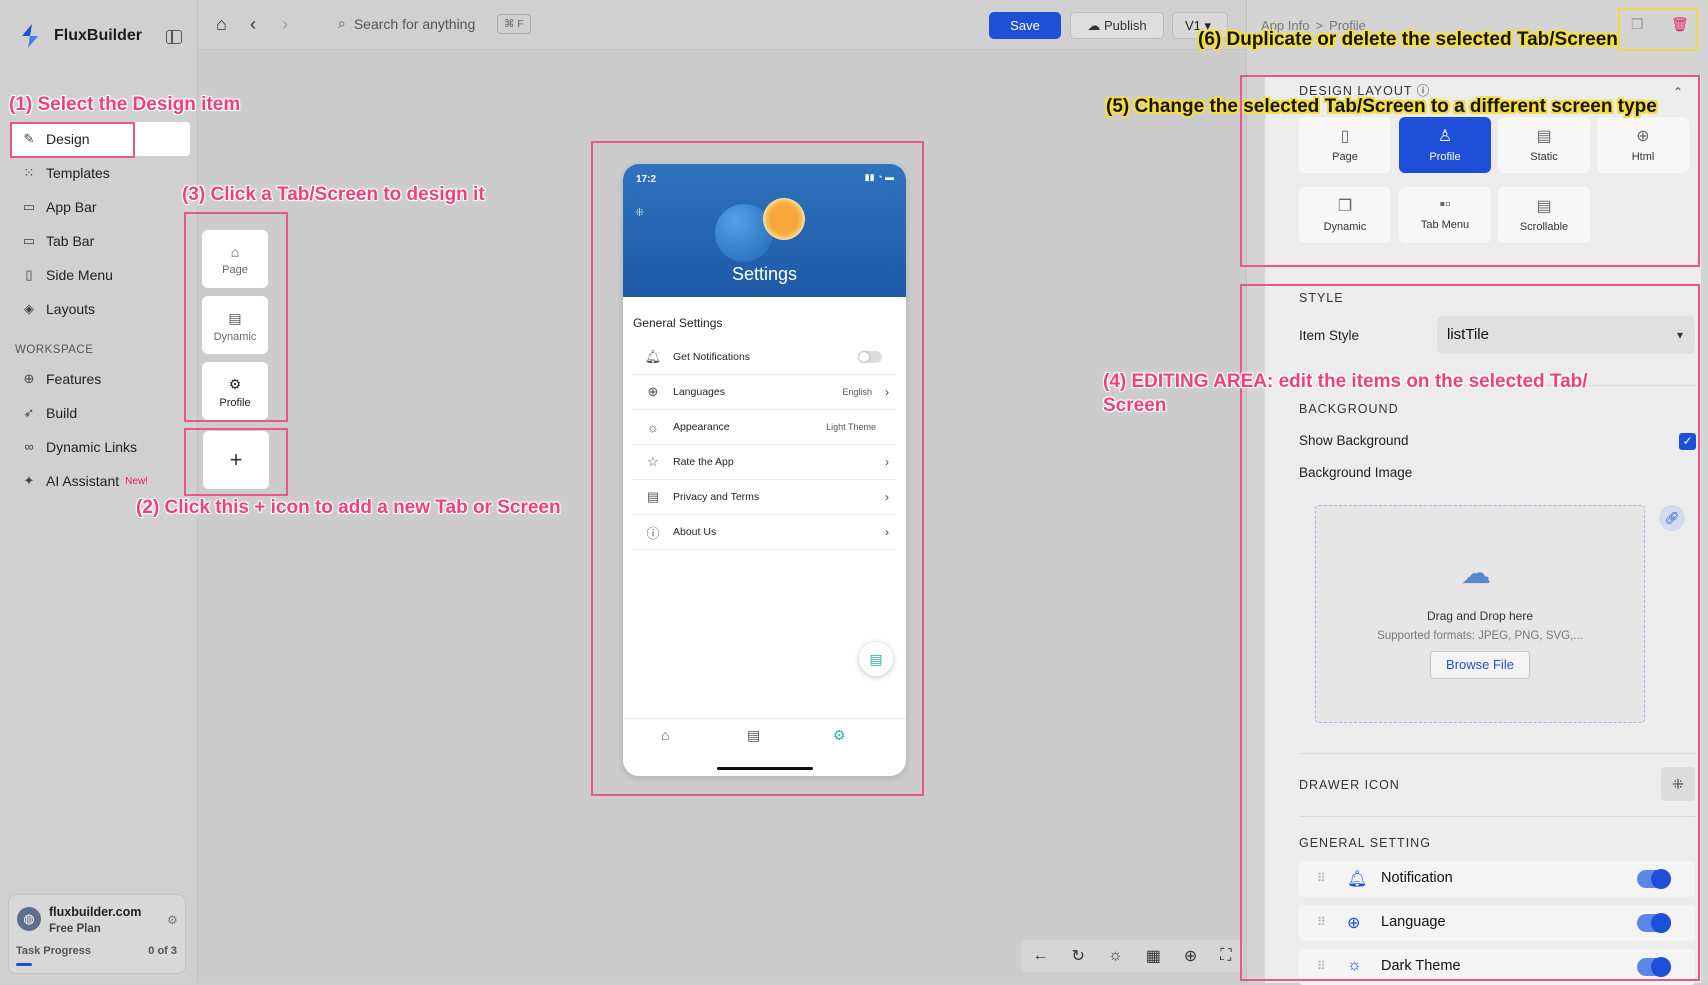  I want to click on gear-icon: ⚙, so click(172, 920).